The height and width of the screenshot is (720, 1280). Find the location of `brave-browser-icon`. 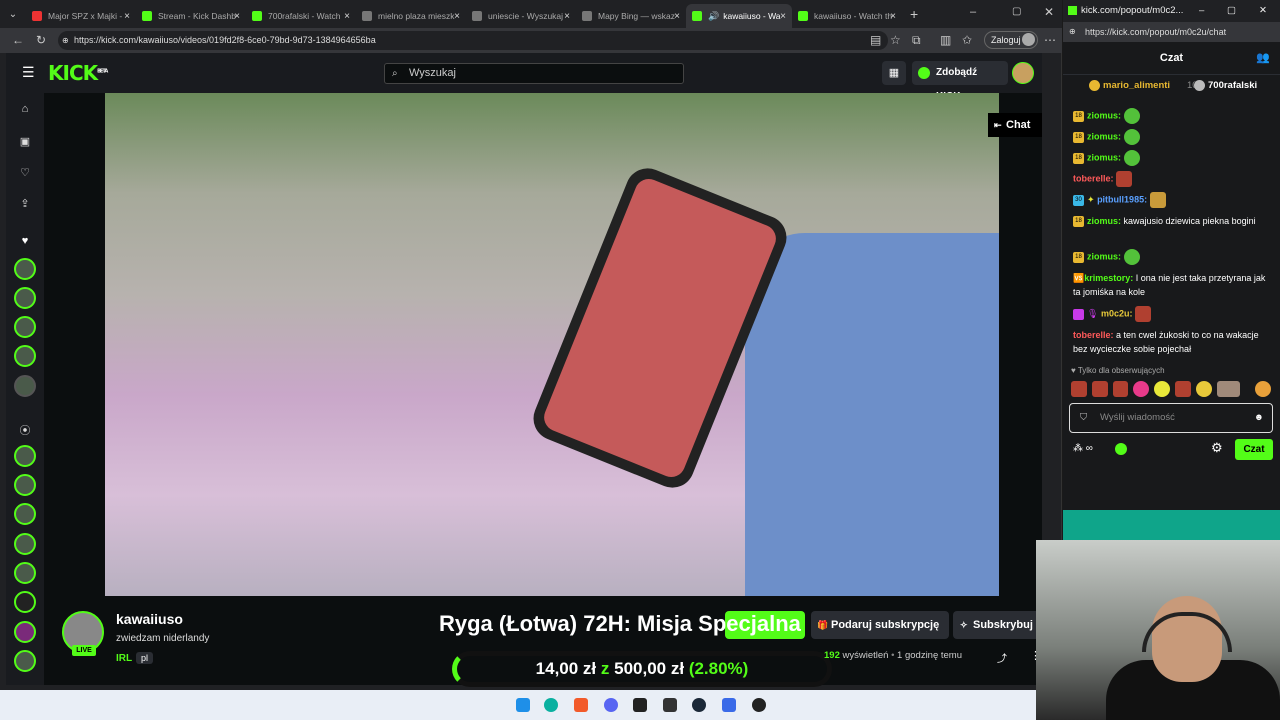

brave-browser-icon is located at coordinates (581, 705).